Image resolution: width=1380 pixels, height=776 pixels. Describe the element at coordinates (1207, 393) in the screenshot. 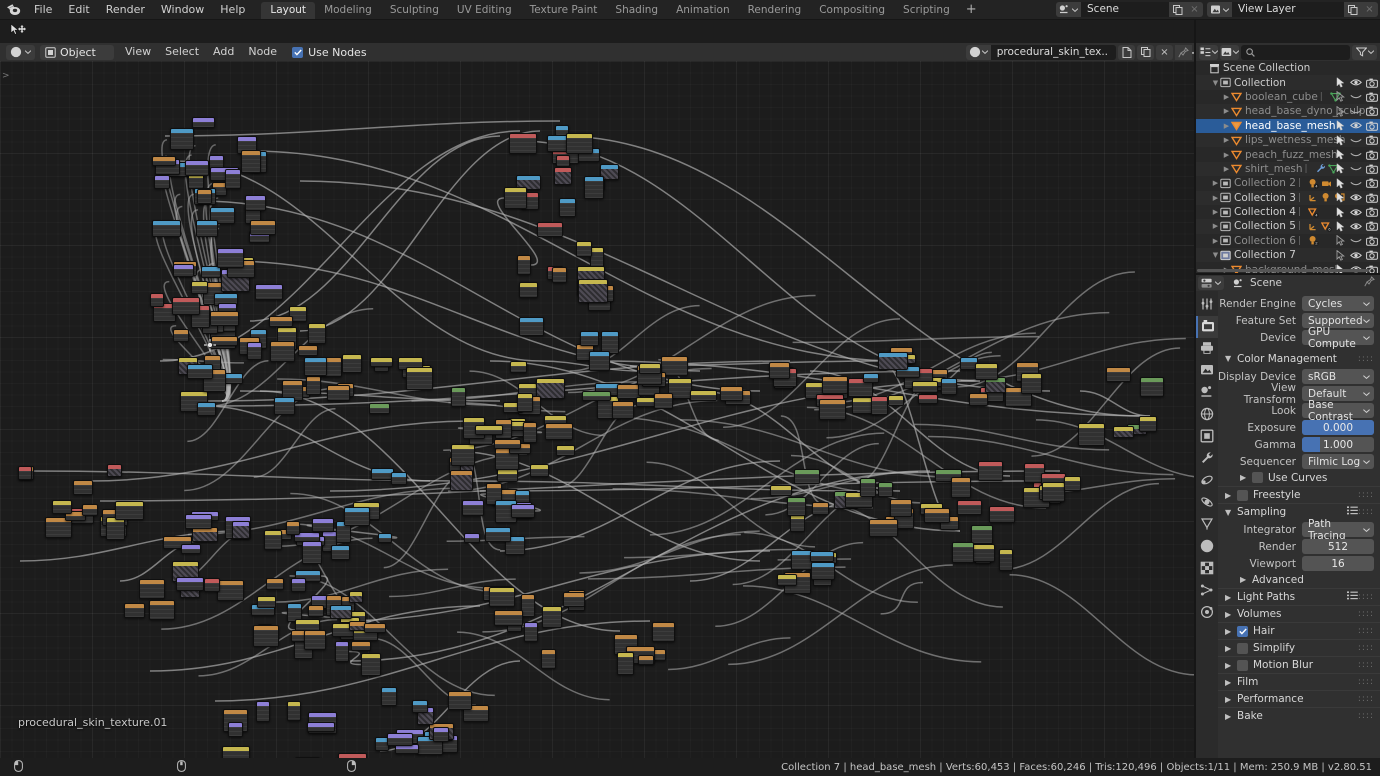

I see `properties-tab-scene` at that location.